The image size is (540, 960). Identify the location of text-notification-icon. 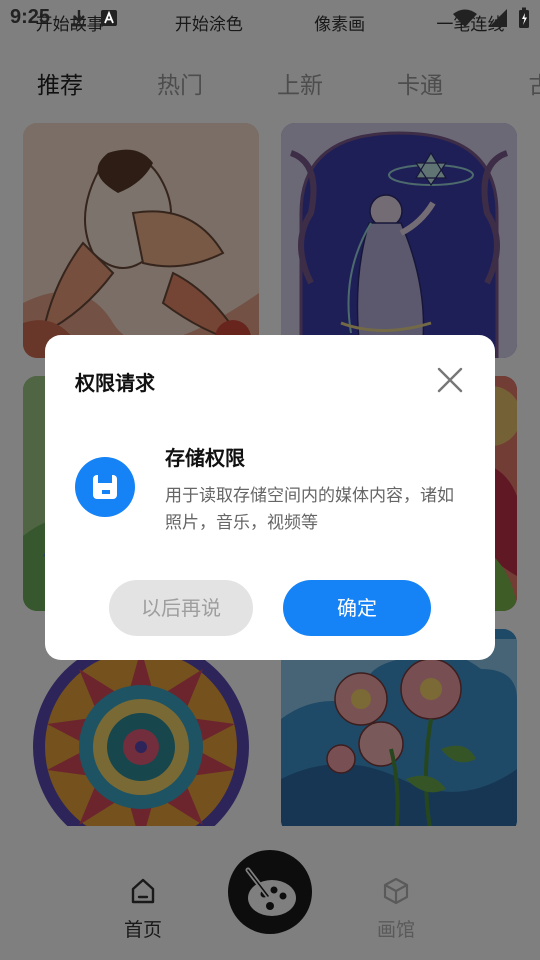
(109, 18).